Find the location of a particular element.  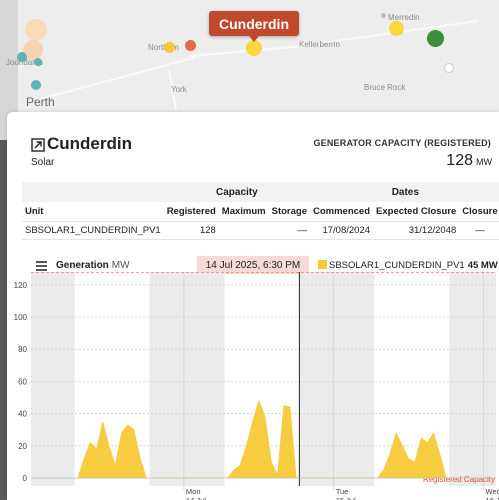

capacity-number: 128 is located at coordinates (459, 160).